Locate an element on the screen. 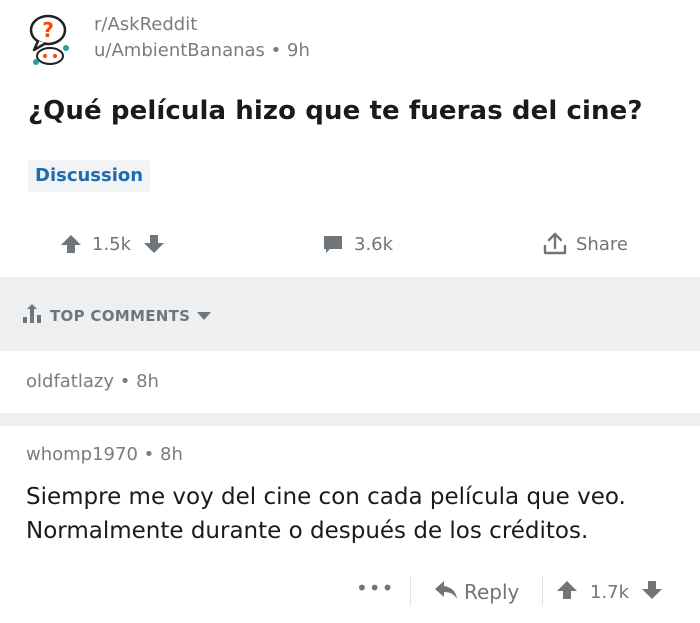 This screenshot has height=623, width=700. comment-divider is located at coordinates (350, 419).